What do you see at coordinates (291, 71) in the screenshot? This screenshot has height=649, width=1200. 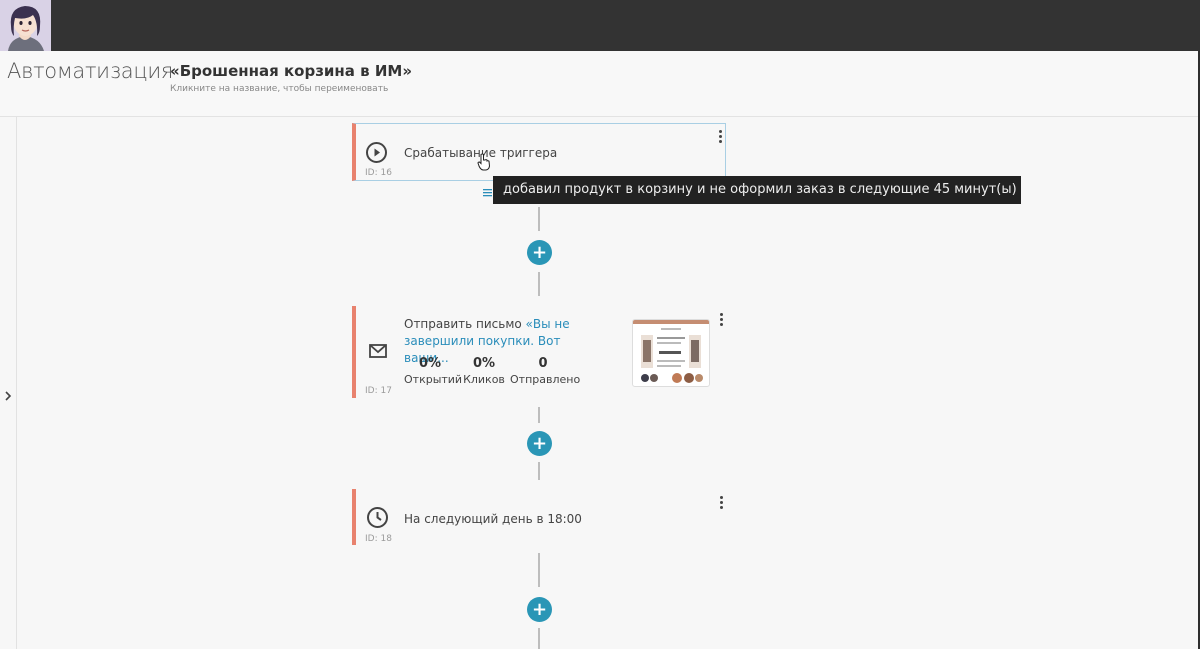 I see `flow-name-title: «Брошенная корзина в ИМ»` at bounding box center [291, 71].